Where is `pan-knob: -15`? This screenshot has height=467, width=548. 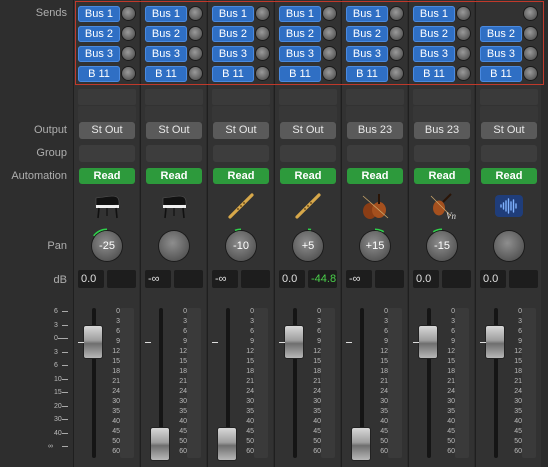 pan-knob: -15 is located at coordinates (442, 246).